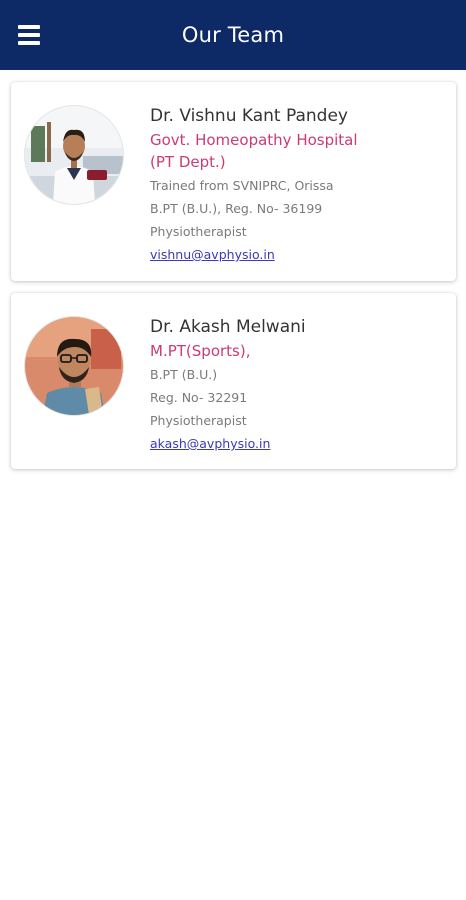  What do you see at coordinates (254, 140) in the screenshot?
I see `member-subtitle-line: Govt. Homeopathy Hospital` at bounding box center [254, 140].